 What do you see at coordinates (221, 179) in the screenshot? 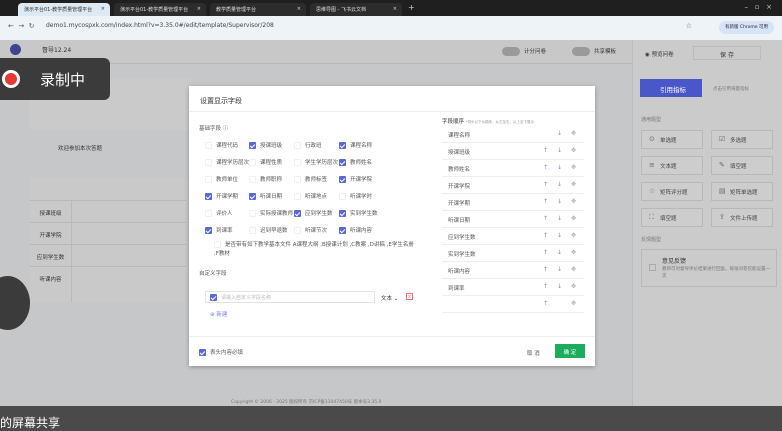
I see `field-option: 教师单位` at bounding box center [221, 179].